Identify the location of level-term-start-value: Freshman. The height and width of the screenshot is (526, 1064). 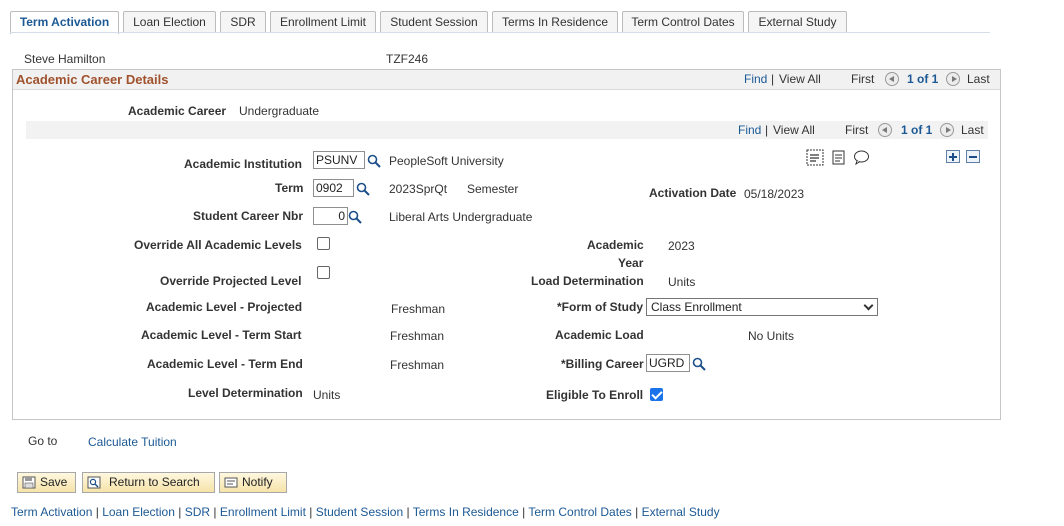
(417, 336).